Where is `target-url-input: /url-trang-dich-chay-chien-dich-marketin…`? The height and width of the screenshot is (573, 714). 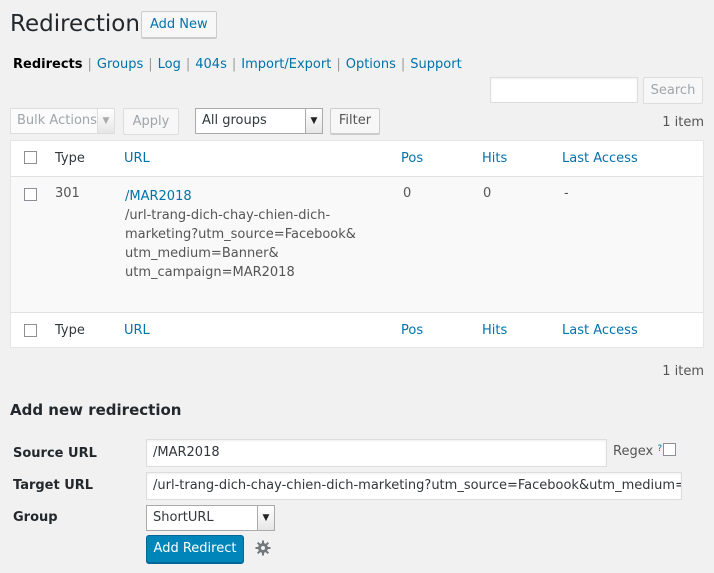
target-url-input: /url-trang-dich-chay-chien-dich-marketin… is located at coordinates (414, 486).